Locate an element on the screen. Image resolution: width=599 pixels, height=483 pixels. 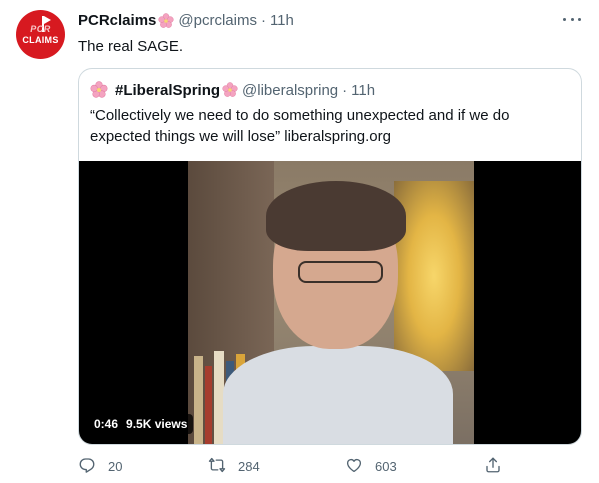
display-name: PCRclaims is located at coordinates (117, 20).